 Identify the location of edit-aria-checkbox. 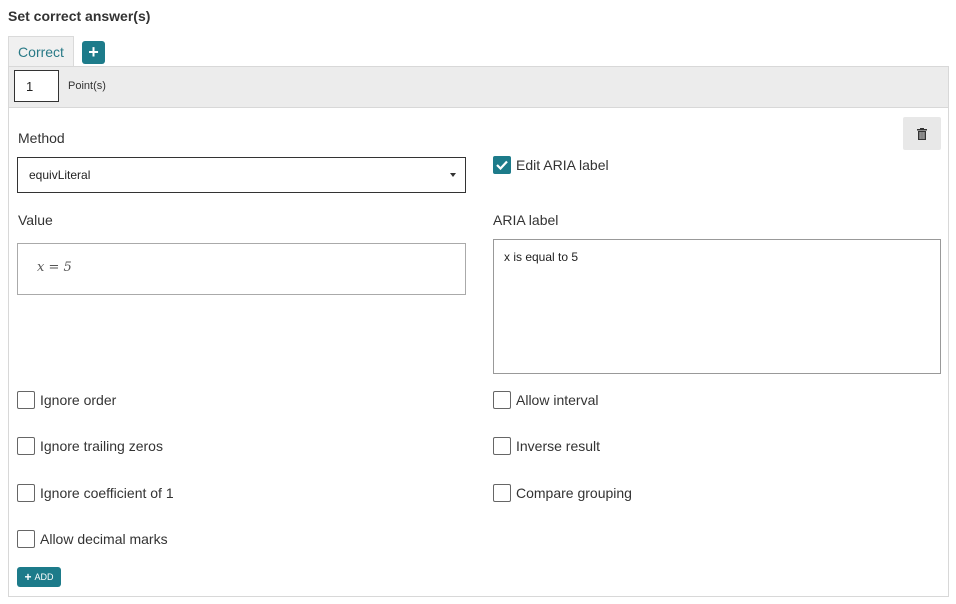
(502, 165).